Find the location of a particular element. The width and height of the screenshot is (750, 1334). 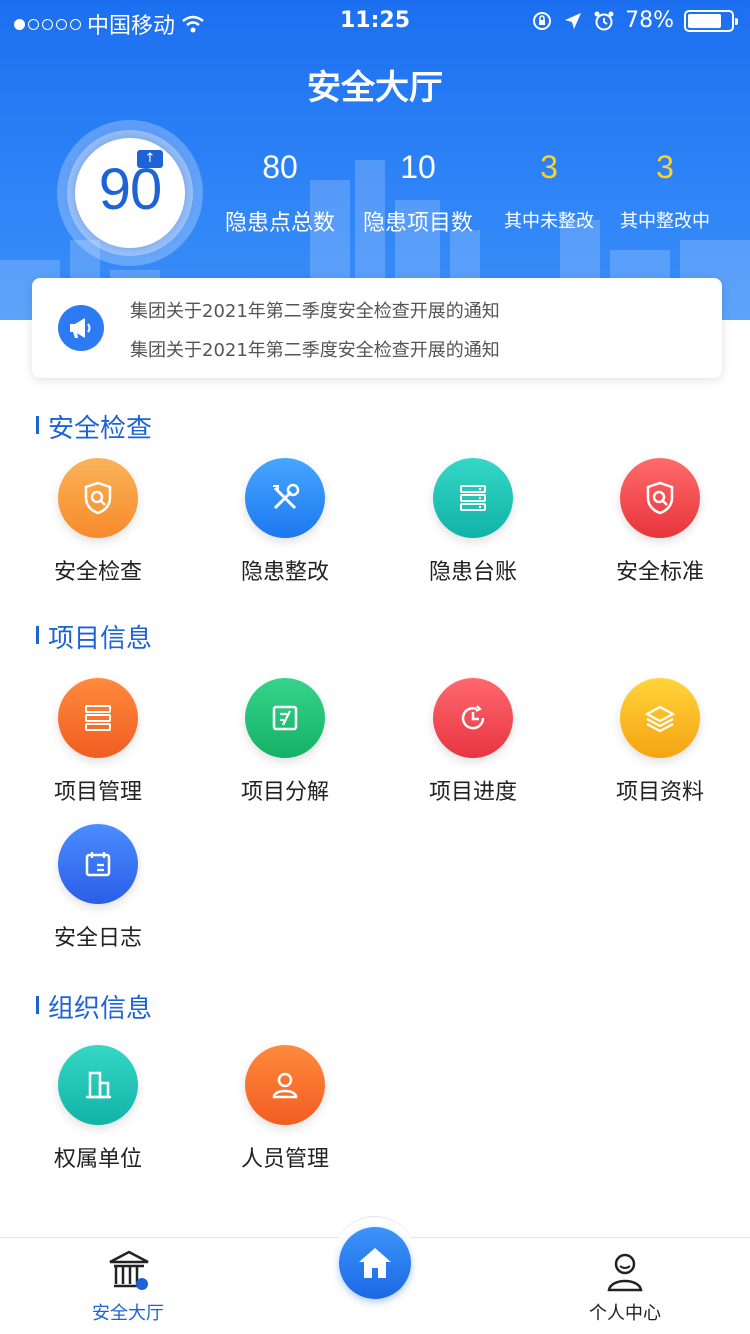

section-title-organization-info: 组织信息 is located at coordinates (94, 1006).